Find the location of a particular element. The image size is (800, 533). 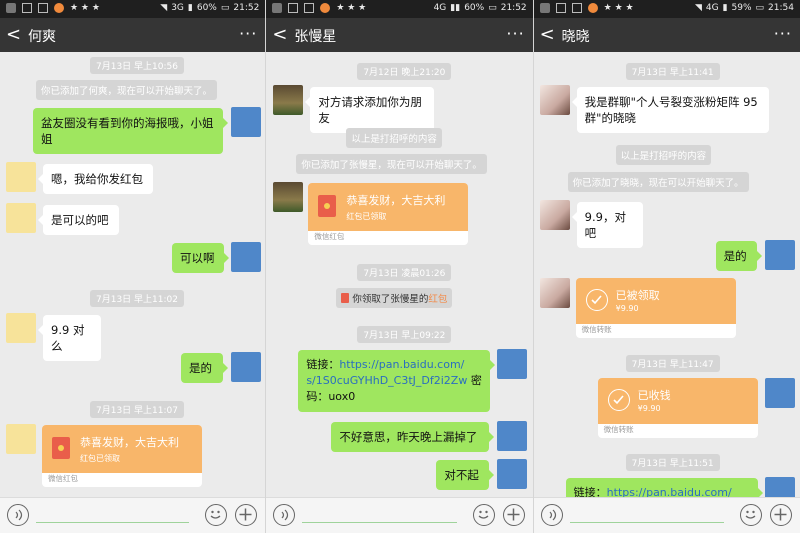

contact-name: 张慢星 is located at coordinates (315, 37).